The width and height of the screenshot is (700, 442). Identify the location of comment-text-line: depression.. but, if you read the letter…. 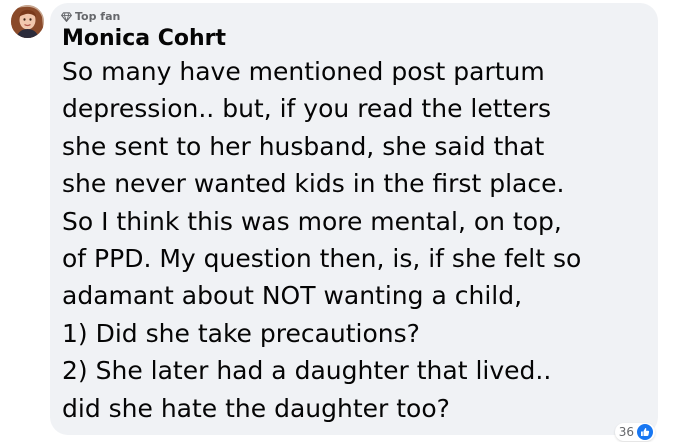
(307, 109).